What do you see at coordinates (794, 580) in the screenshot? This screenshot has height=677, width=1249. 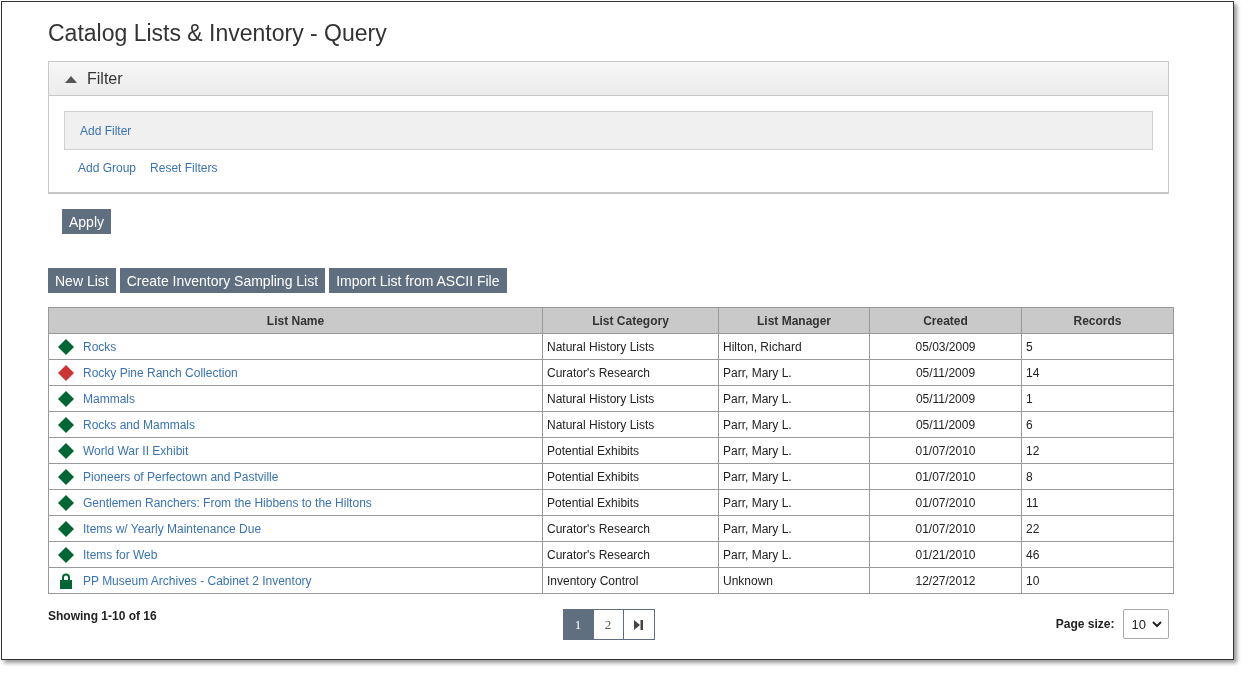 I see `list-manager-cell: Unknown` at bounding box center [794, 580].